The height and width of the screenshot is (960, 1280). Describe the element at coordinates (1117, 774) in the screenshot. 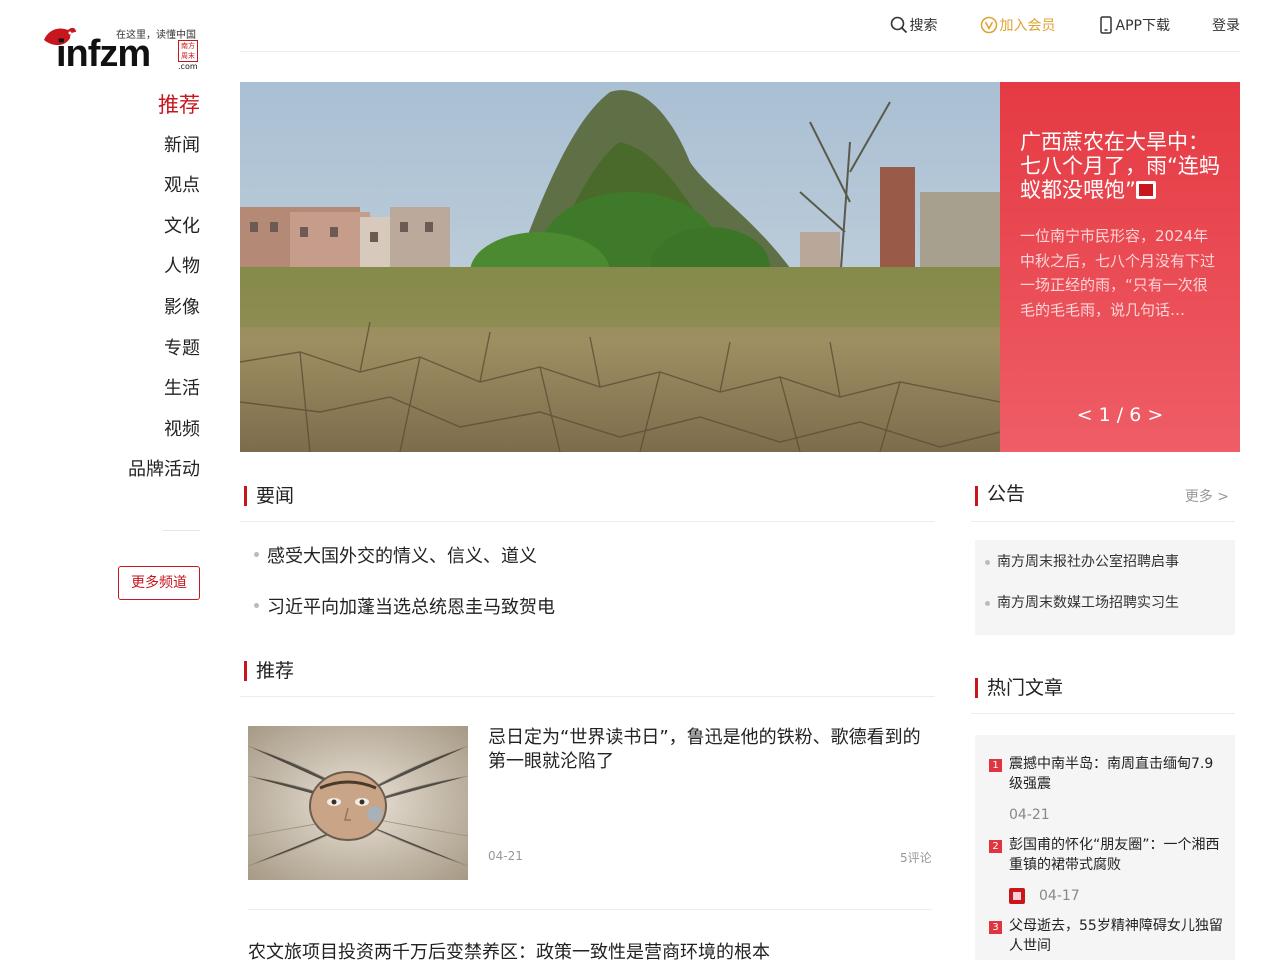

I see `hot-item-title: 震撼中南半岛：南周直击缅甸7.9级强震` at that location.